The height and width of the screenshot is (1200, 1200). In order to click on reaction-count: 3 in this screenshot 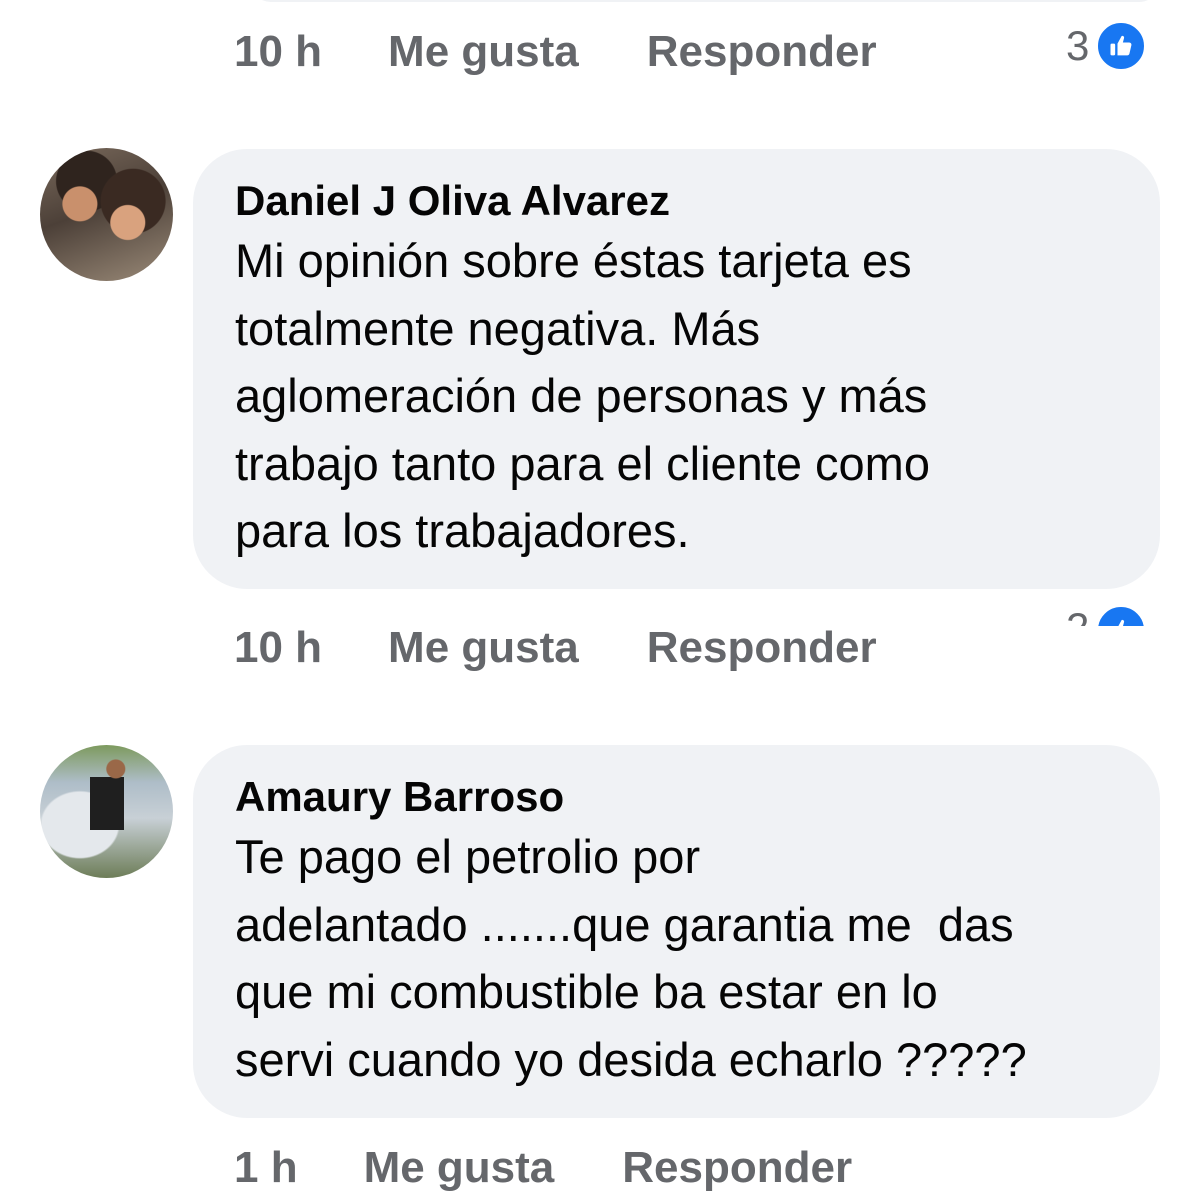, I will do `click(1078, 45)`.